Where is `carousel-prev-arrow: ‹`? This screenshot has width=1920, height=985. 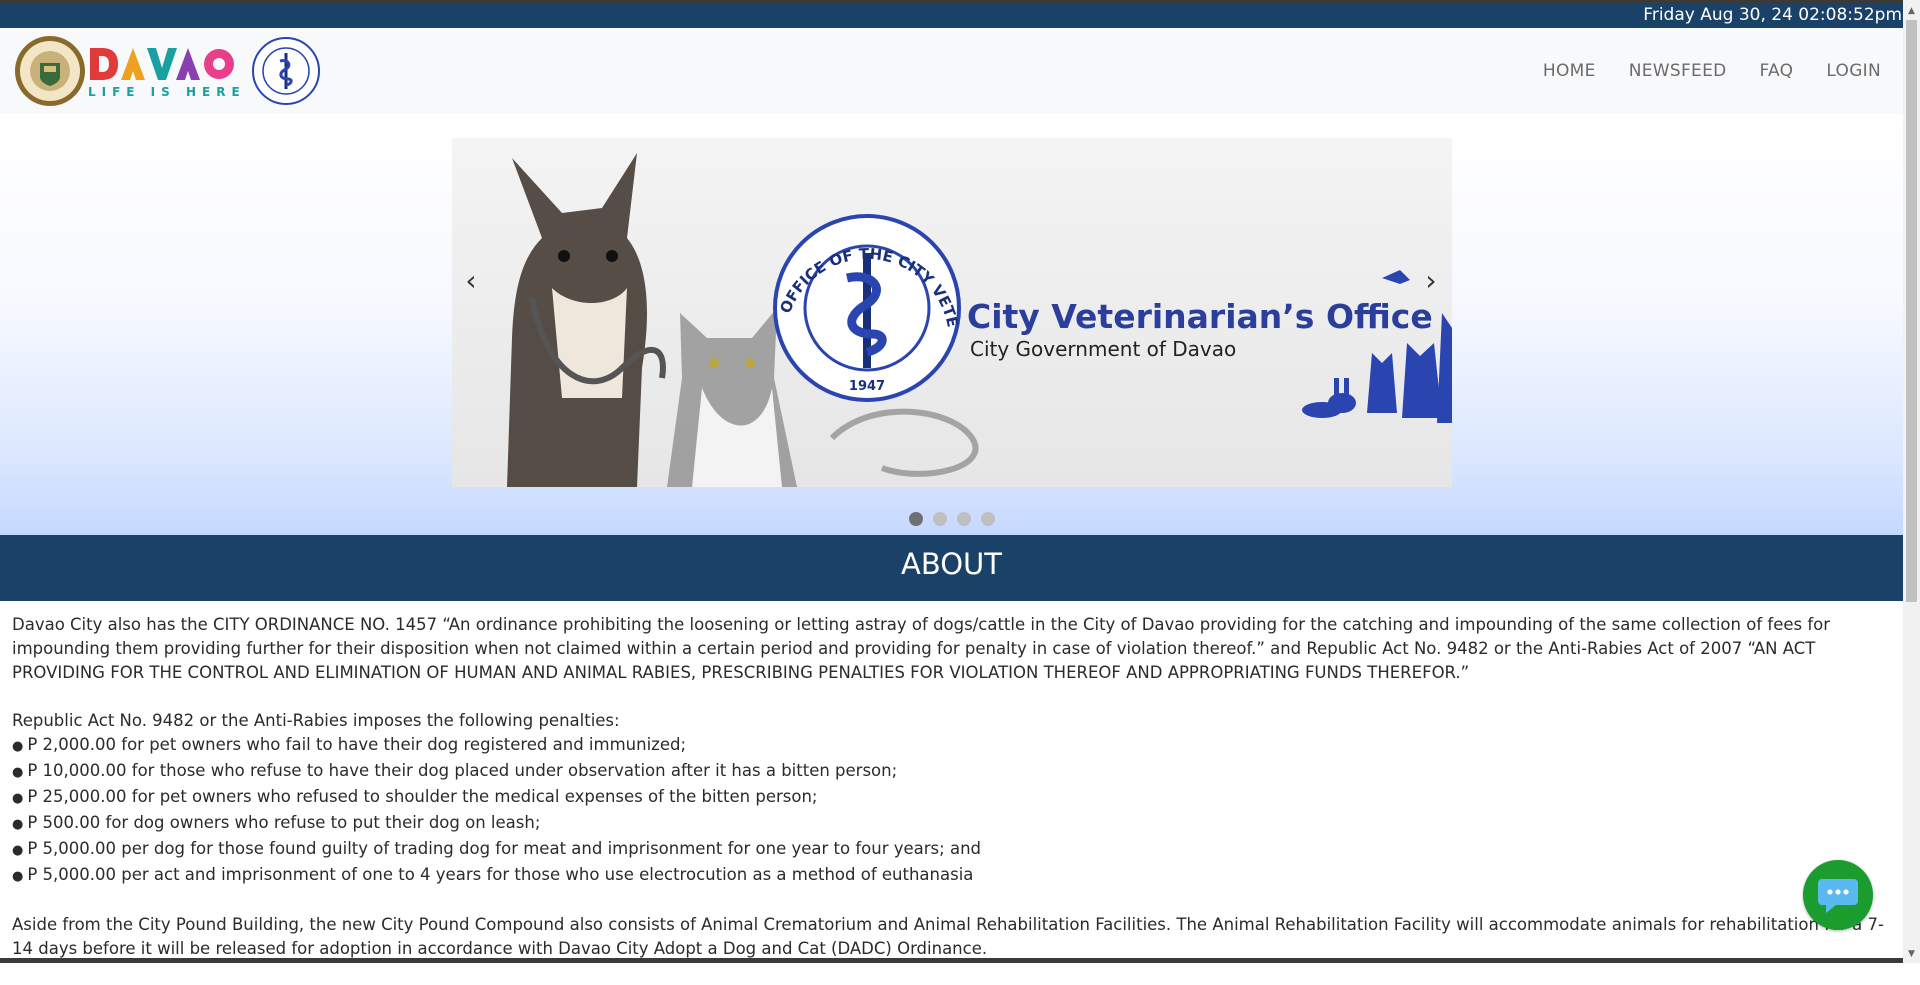 carousel-prev-arrow: ‹ is located at coordinates (471, 280).